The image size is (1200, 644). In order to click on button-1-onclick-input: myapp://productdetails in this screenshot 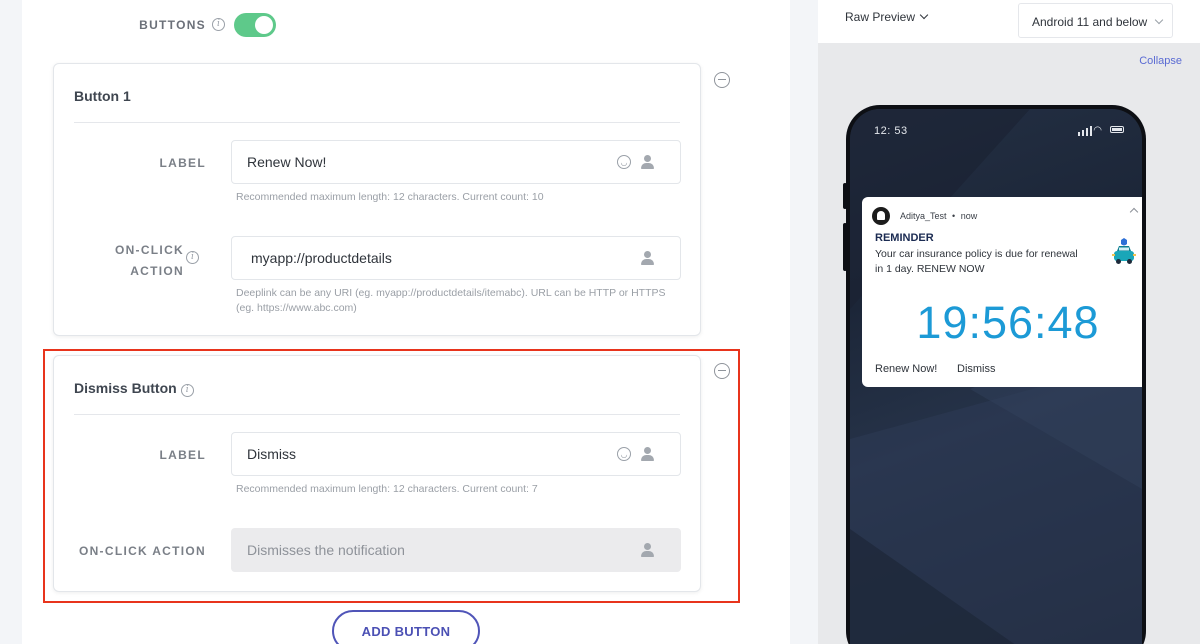, I will do `click(456, 258)`.